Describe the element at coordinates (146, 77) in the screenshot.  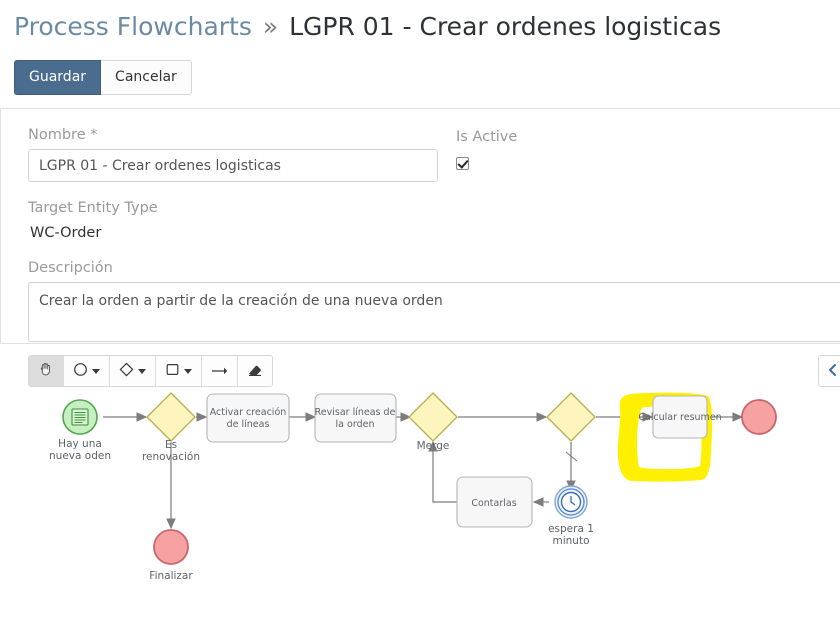
I see `cancel-button: Cancelar` at that location.